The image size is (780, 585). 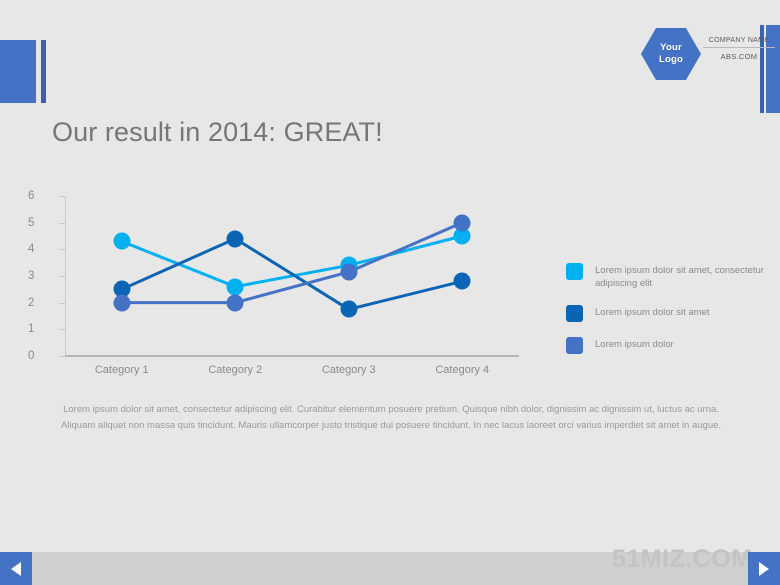 I want to click on y-tick-label: 2, so click(x=31, y=302).